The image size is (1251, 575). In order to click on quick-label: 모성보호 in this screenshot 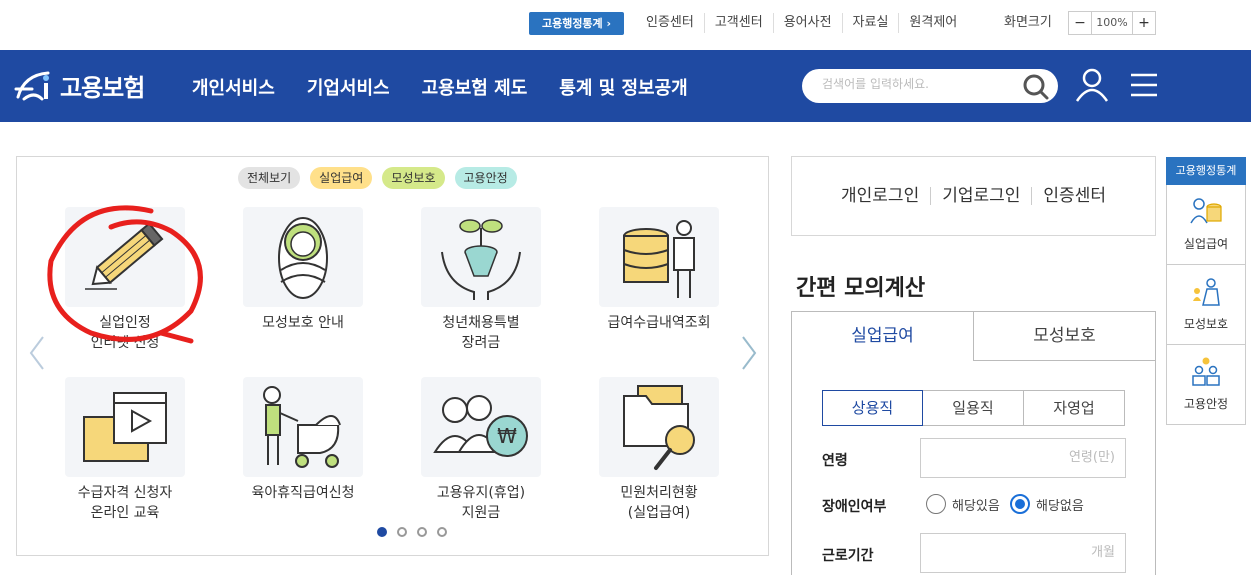, I will do `click(1206, 324)`.